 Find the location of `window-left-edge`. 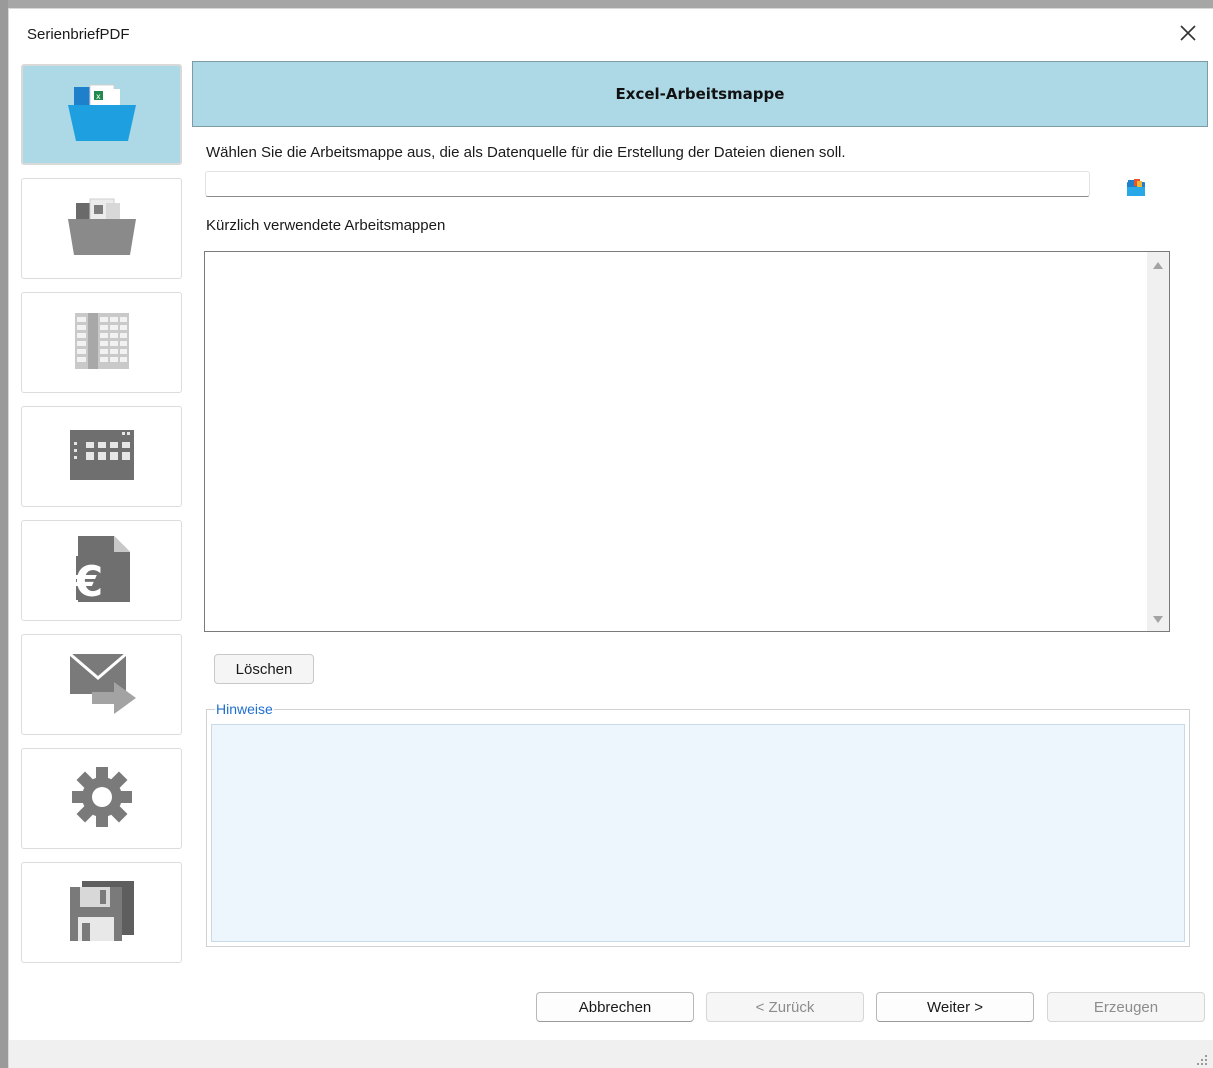

window-left-edge is located at coordinates (4, 534).